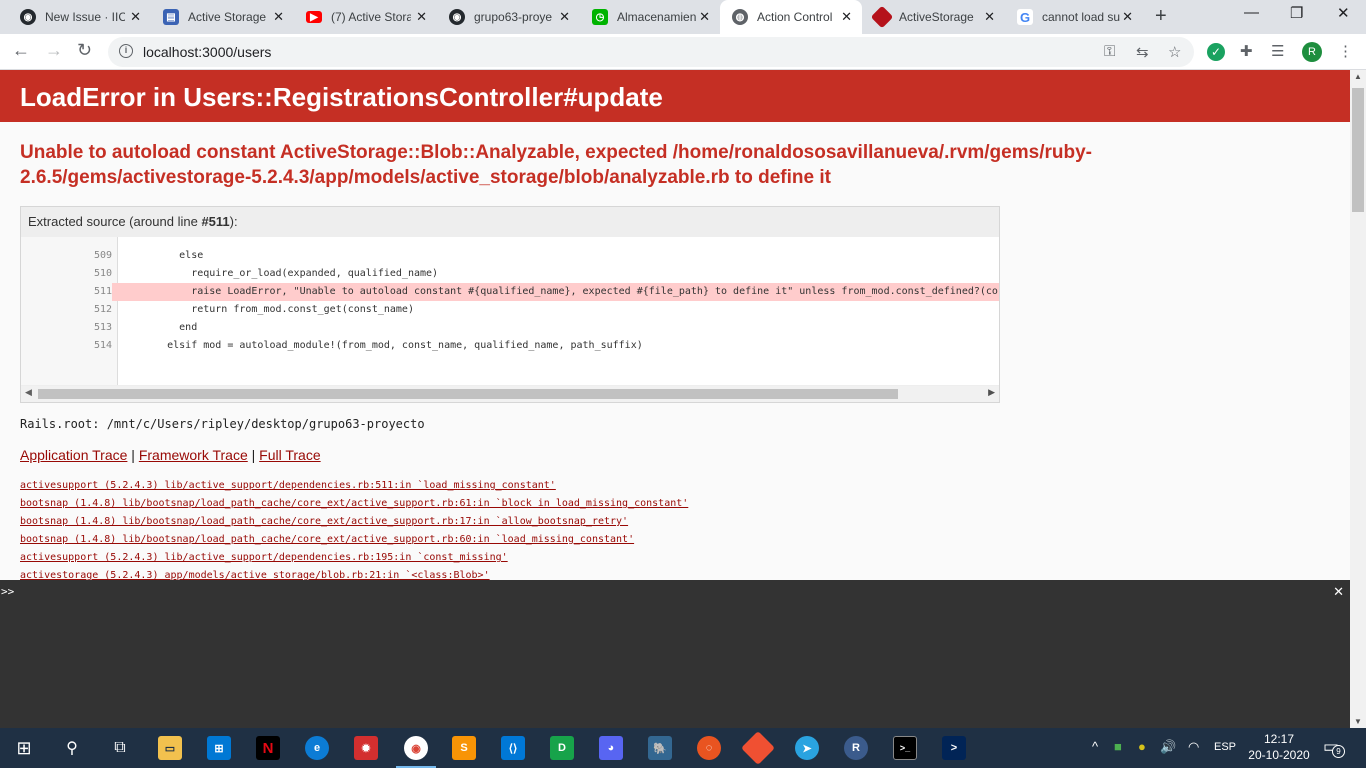  What do you see at coordinates (73, 455) in the screenshot?
I see `application-trace-link: Application Trace` at bounding box center [73, 455].